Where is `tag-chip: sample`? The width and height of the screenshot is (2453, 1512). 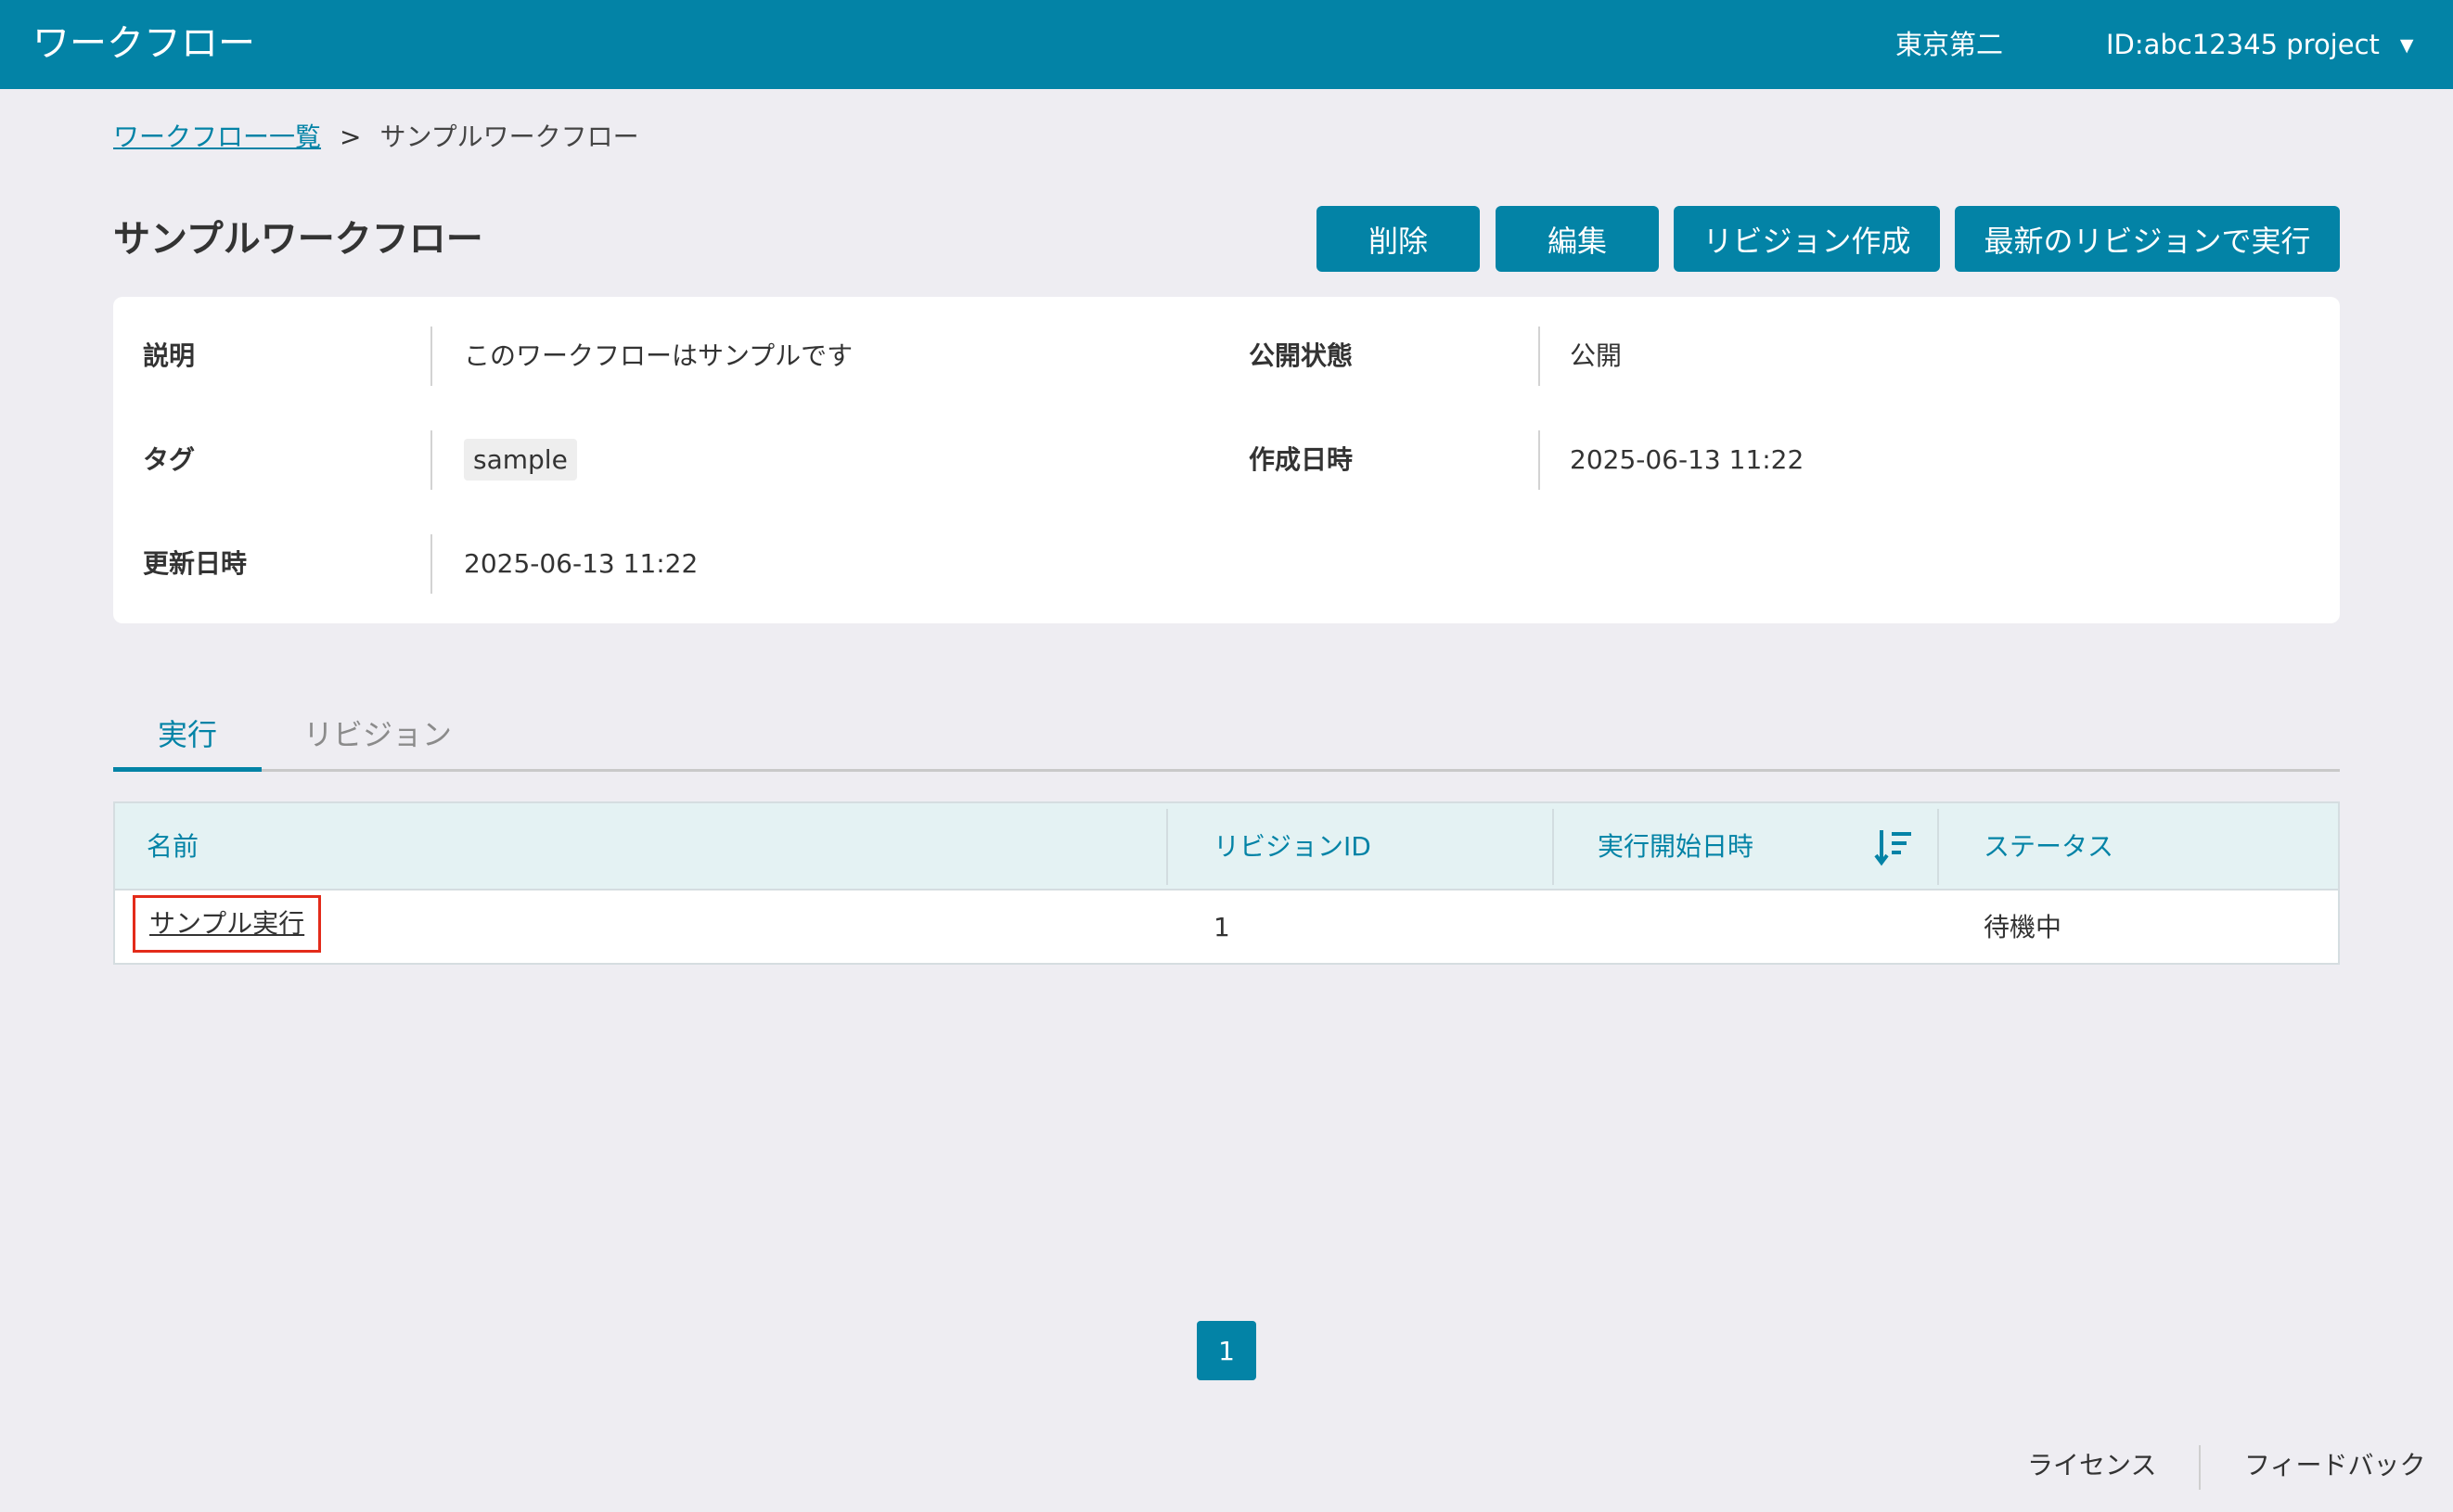
tag-chip: sample is located at coordinates (520, 460).